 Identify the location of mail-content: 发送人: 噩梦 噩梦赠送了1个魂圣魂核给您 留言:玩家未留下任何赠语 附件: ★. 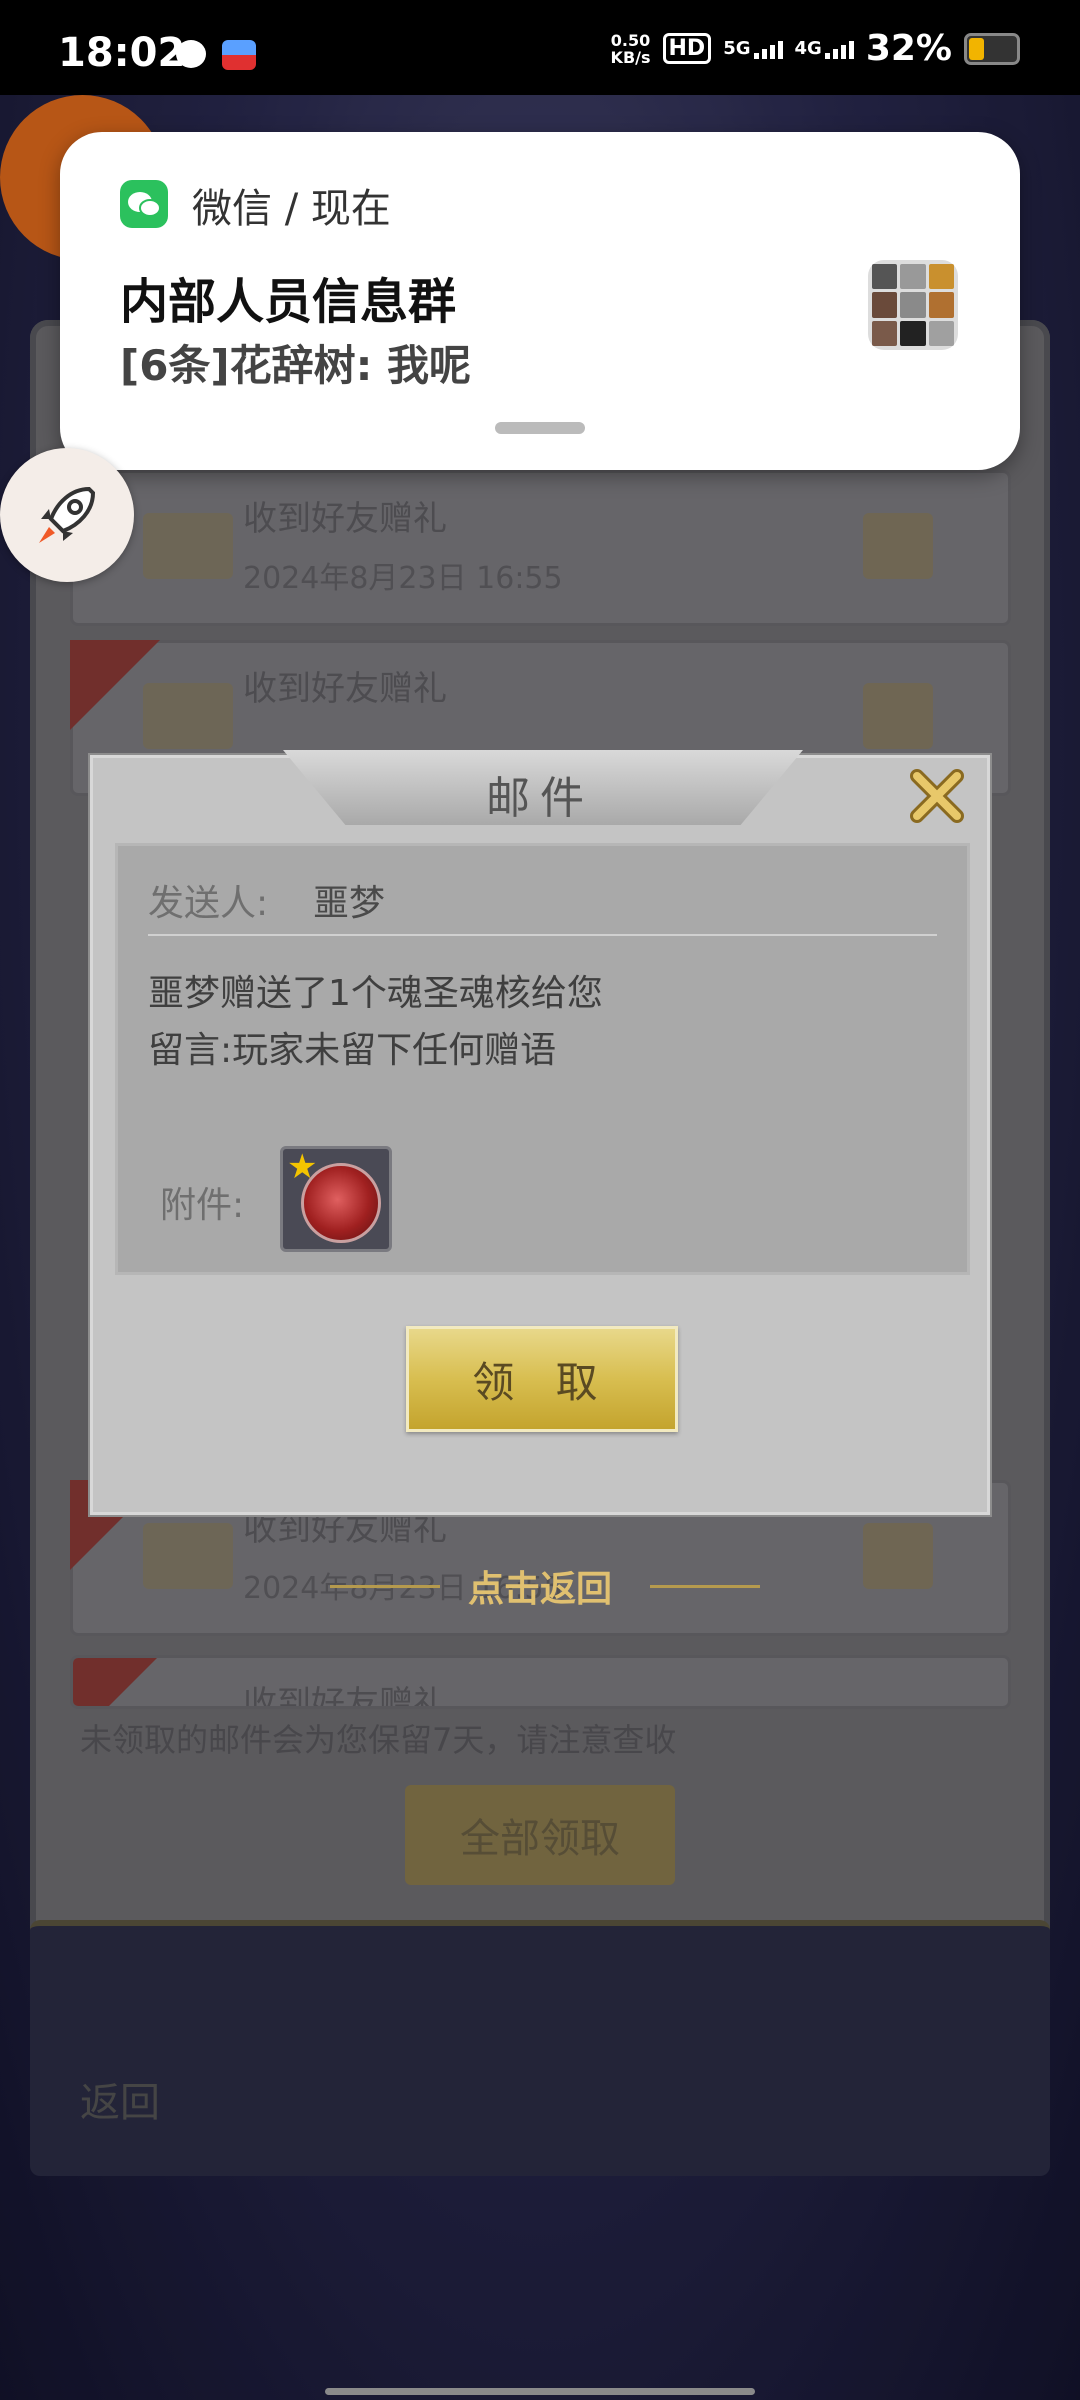
(542, 1059).